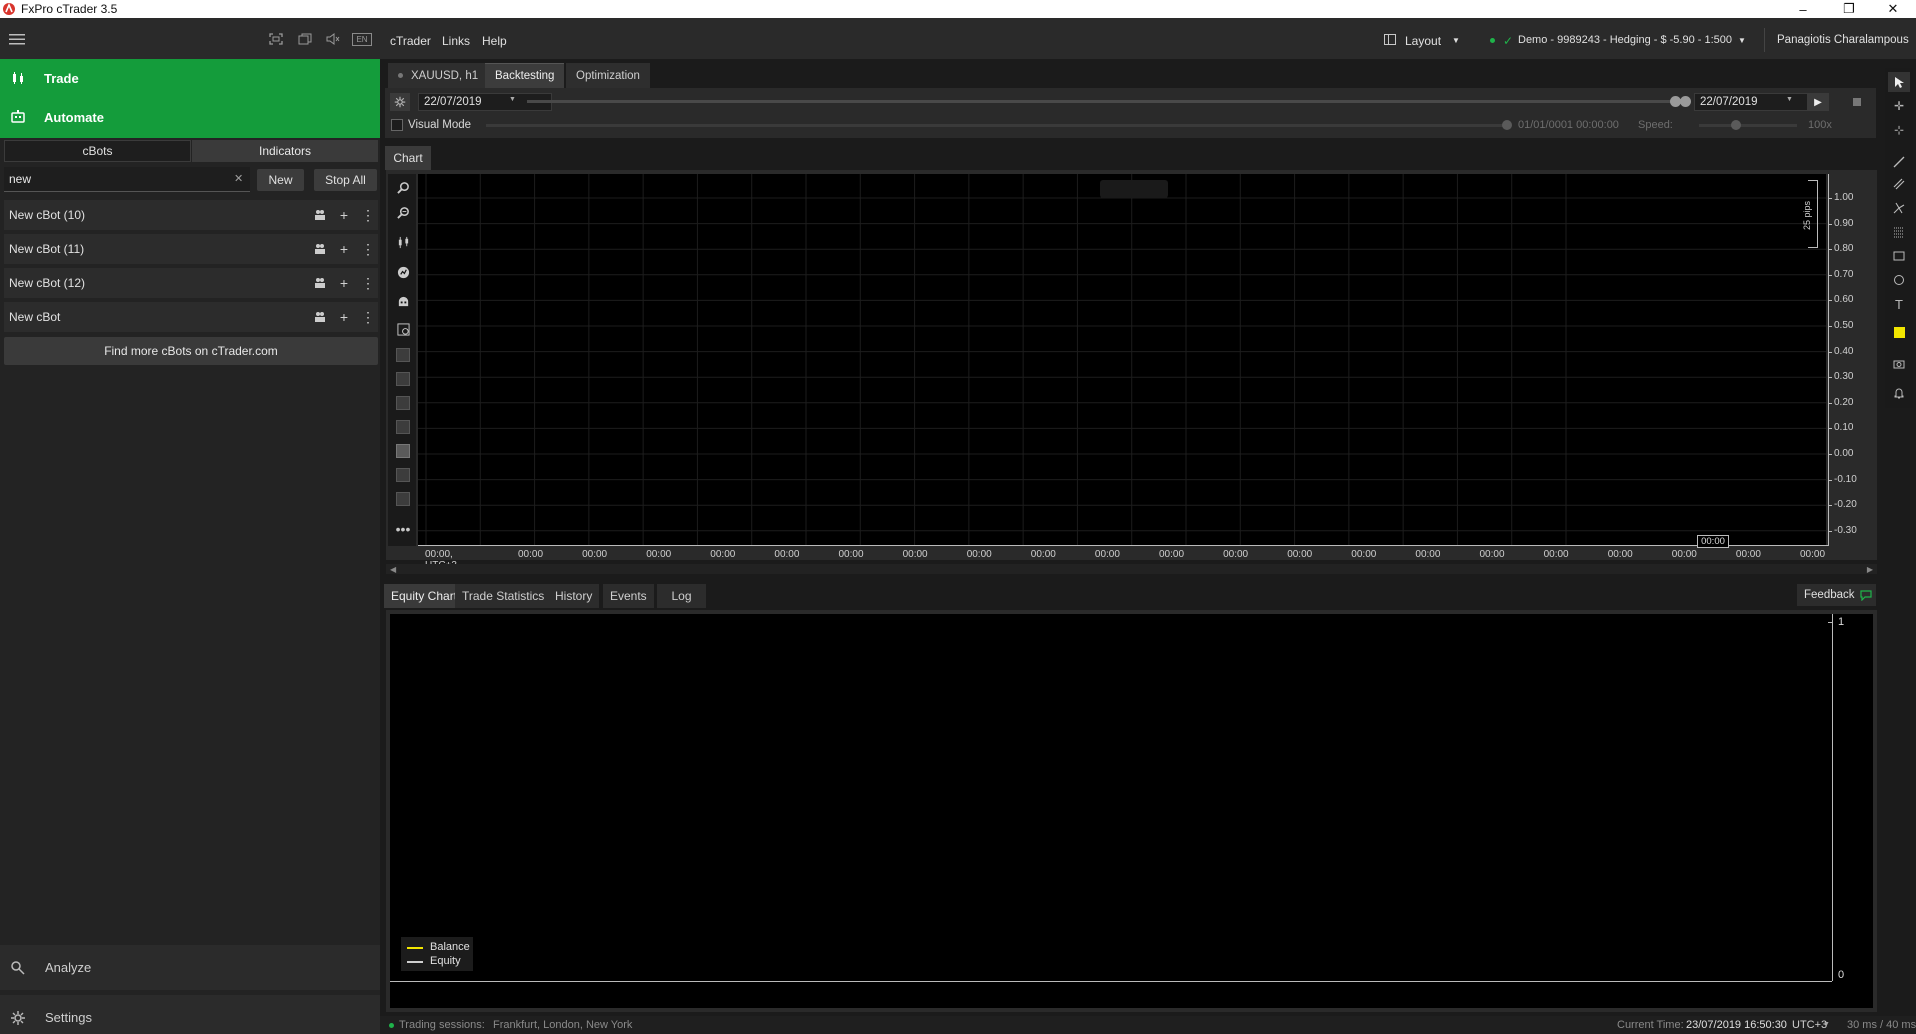  Describe the element at coordinates (1836, 595) in the screenshot. I see `feedback-button: Feedback` at that location.